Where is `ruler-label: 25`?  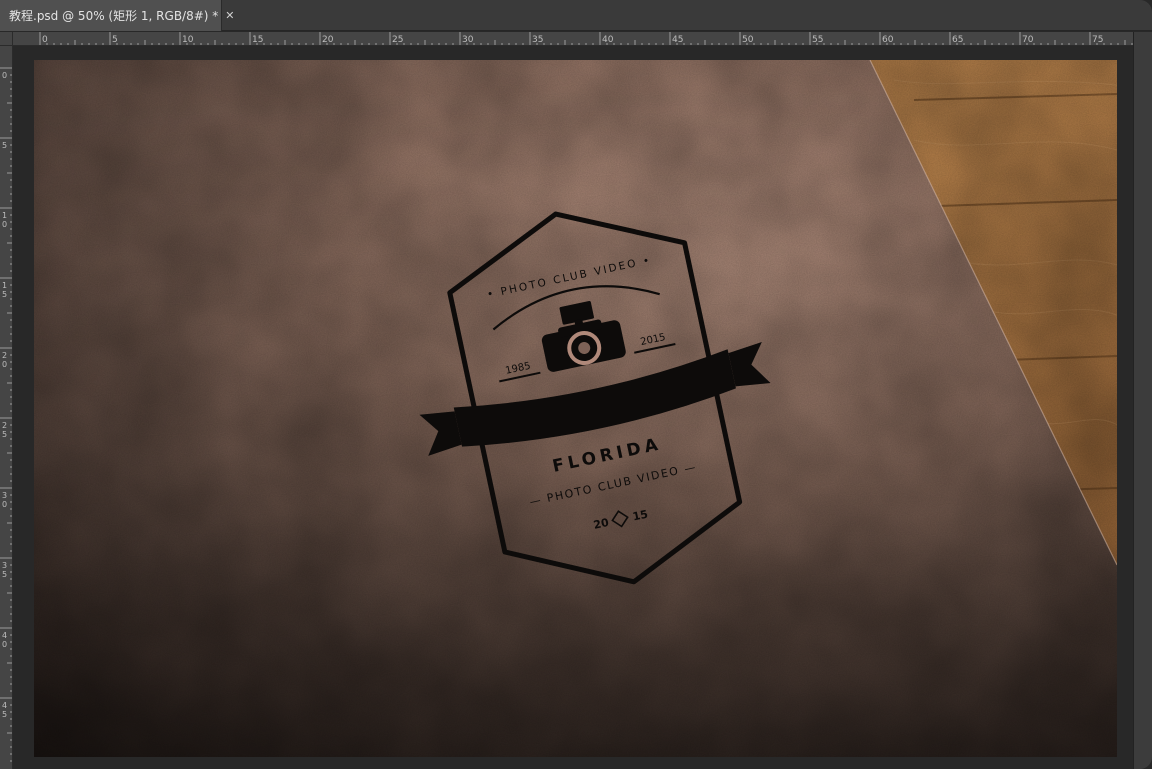 ruler-label: 25 is located at coordinates (397, 40).